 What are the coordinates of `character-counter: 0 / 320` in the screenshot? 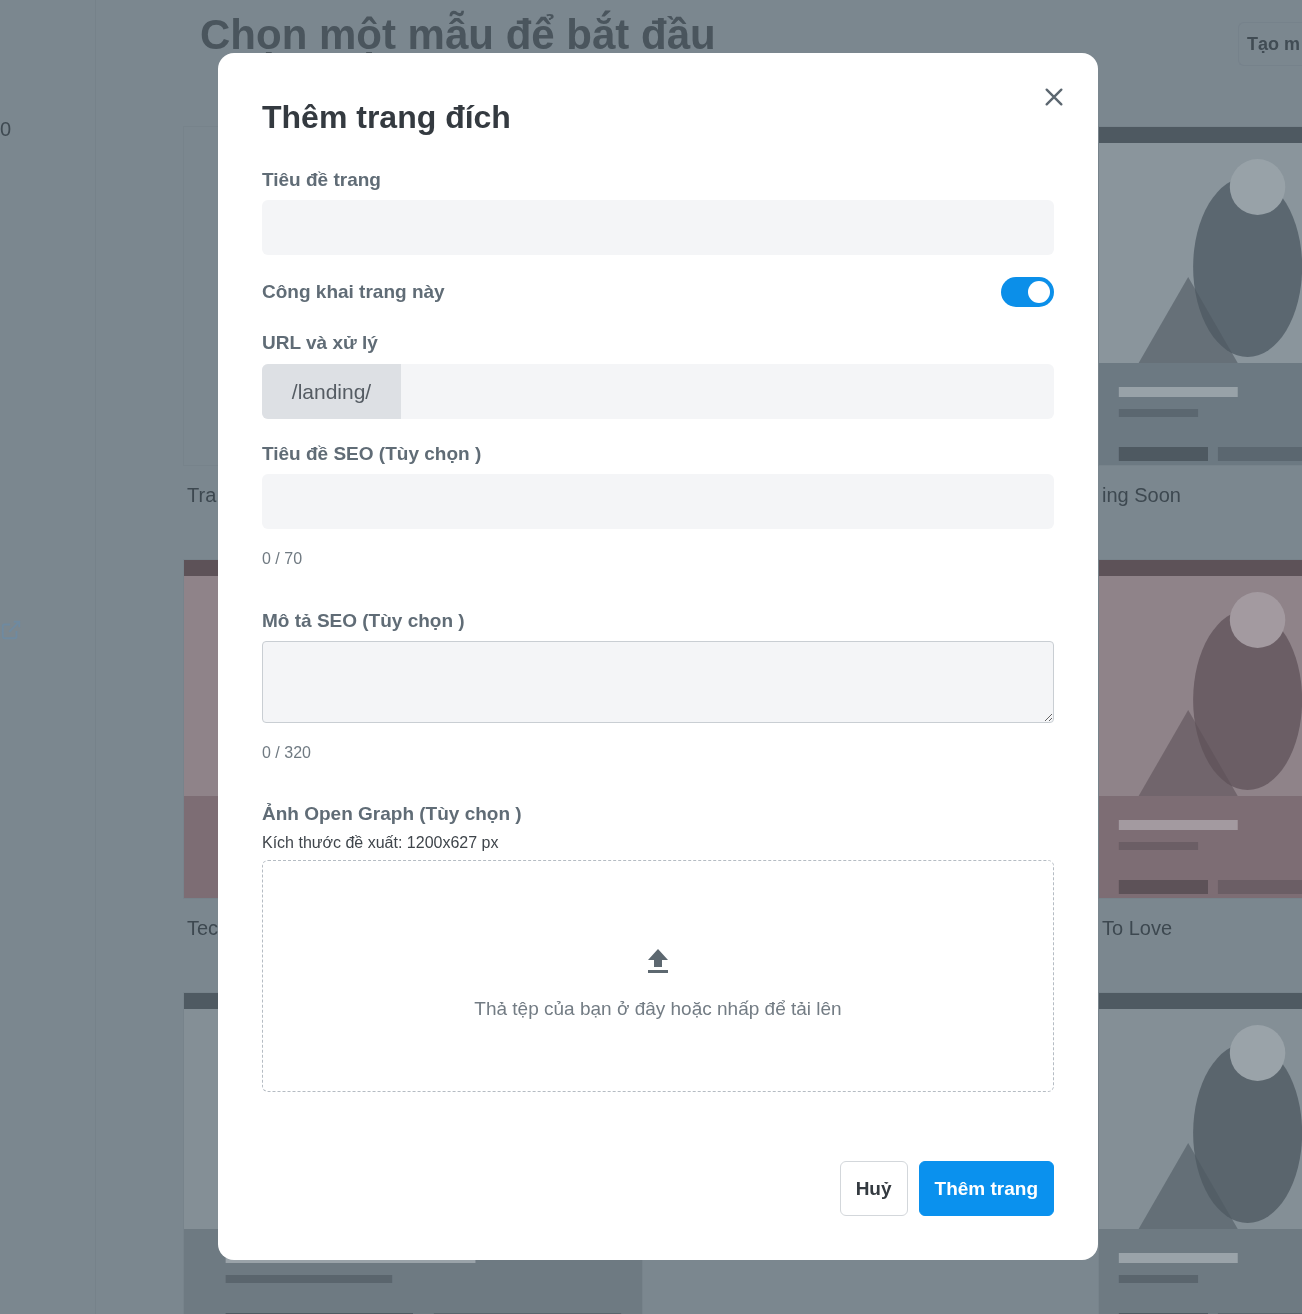 It's located at (286, 753).